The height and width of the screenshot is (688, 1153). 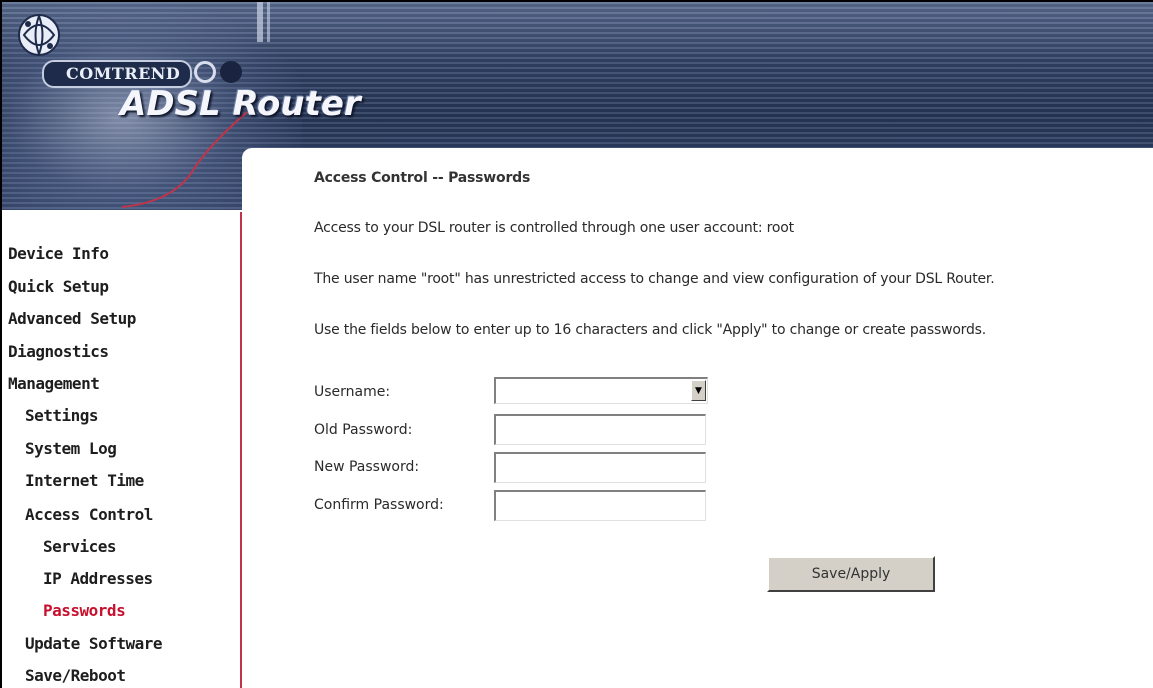 I want to click on confirm-password-label: Confirm Password:, so click(x=379, y=505).